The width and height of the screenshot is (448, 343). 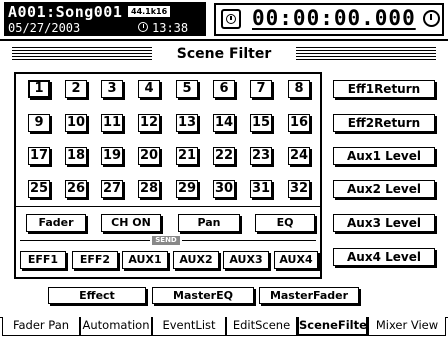 I want to click on side-button-aux1-level: Aux1 Level, so click(x=384, y=156).